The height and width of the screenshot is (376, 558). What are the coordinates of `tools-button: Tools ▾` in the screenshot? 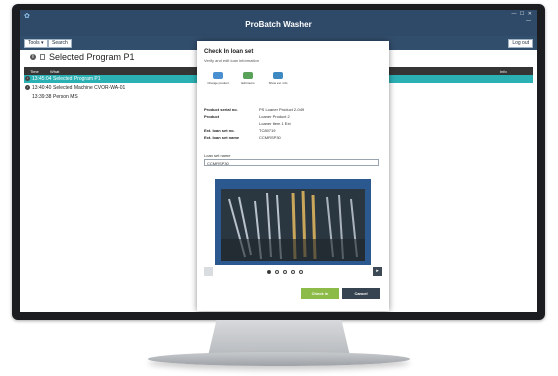 It's located at (36, 43).